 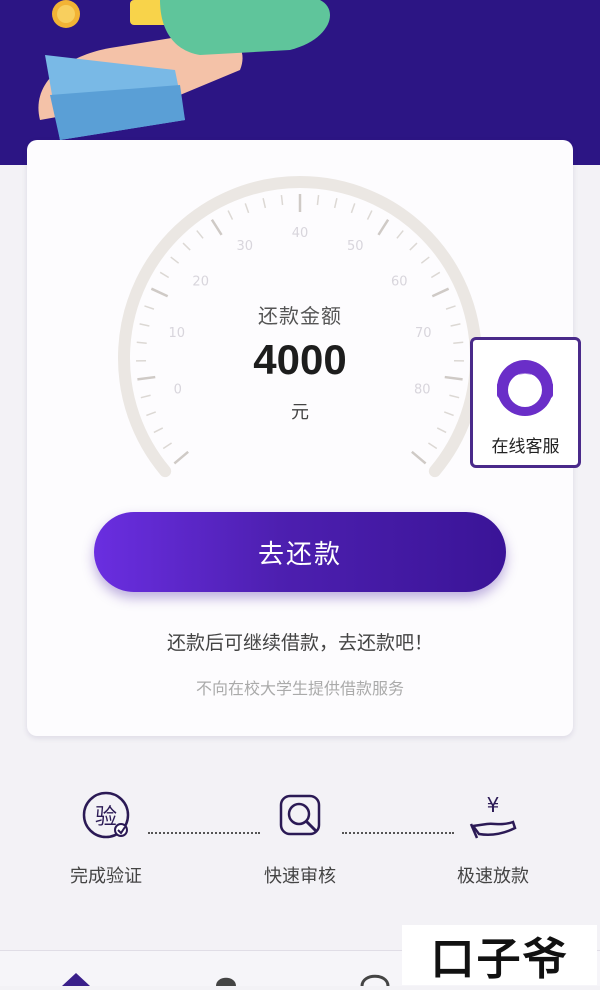 I want to click on gauge-tick-label: 0, so click(x=178, y=389).